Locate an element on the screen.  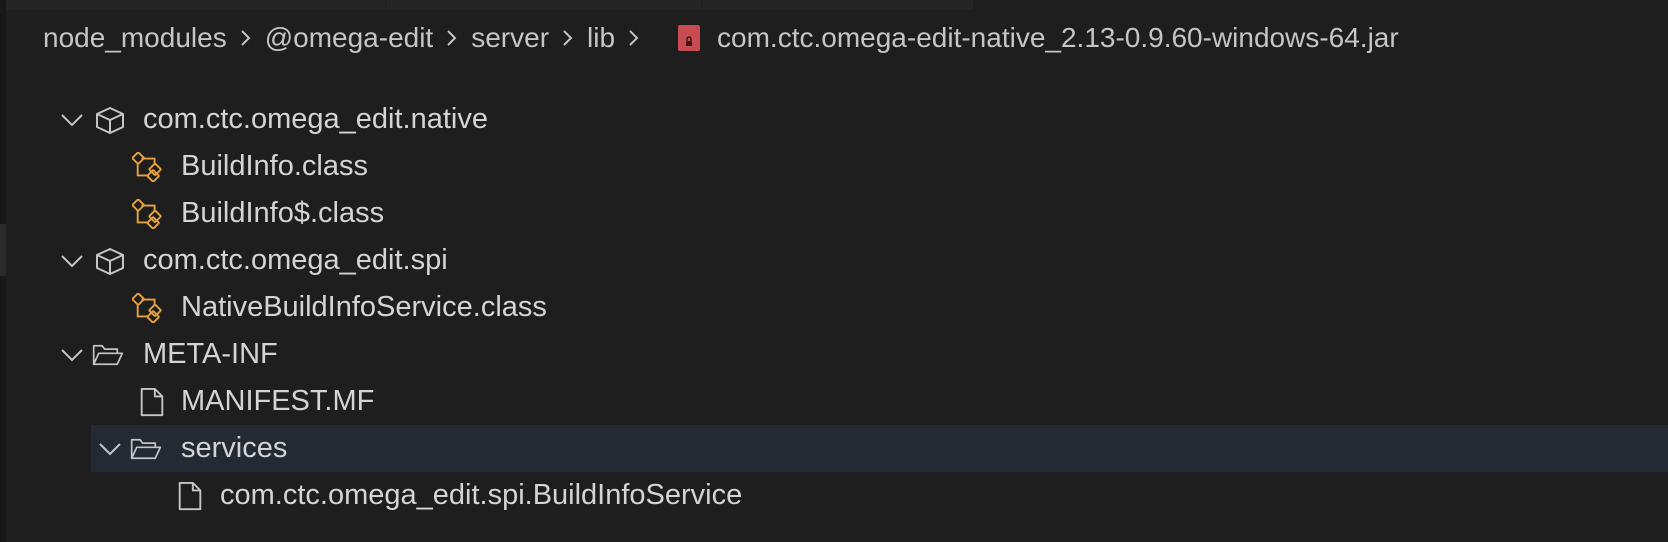
tree-item-manifest: MANIFEST.MF is located at coordinates (834, 401).